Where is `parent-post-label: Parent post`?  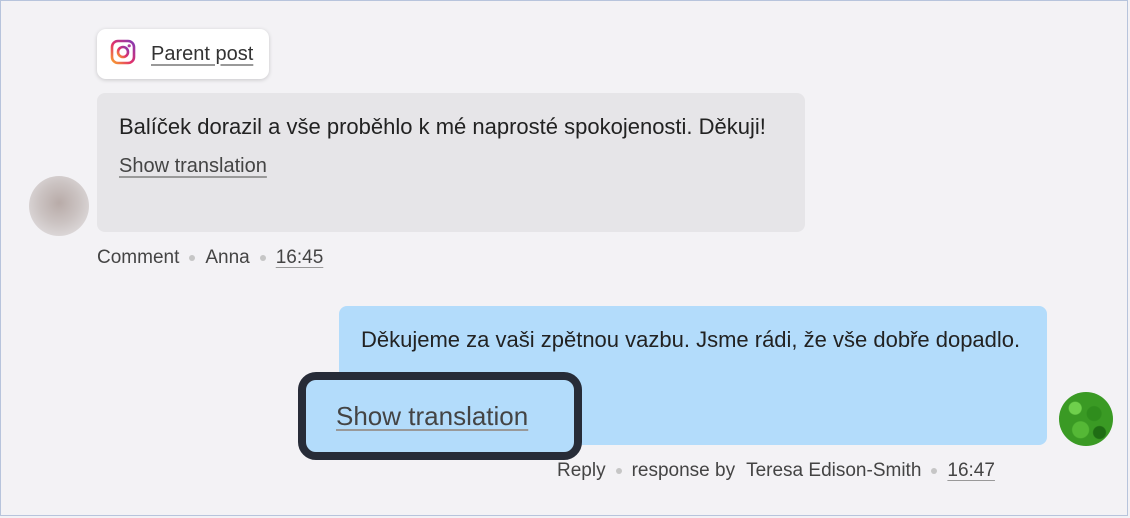 parent-post-label: Parent post is located at coordinates (202, 53).